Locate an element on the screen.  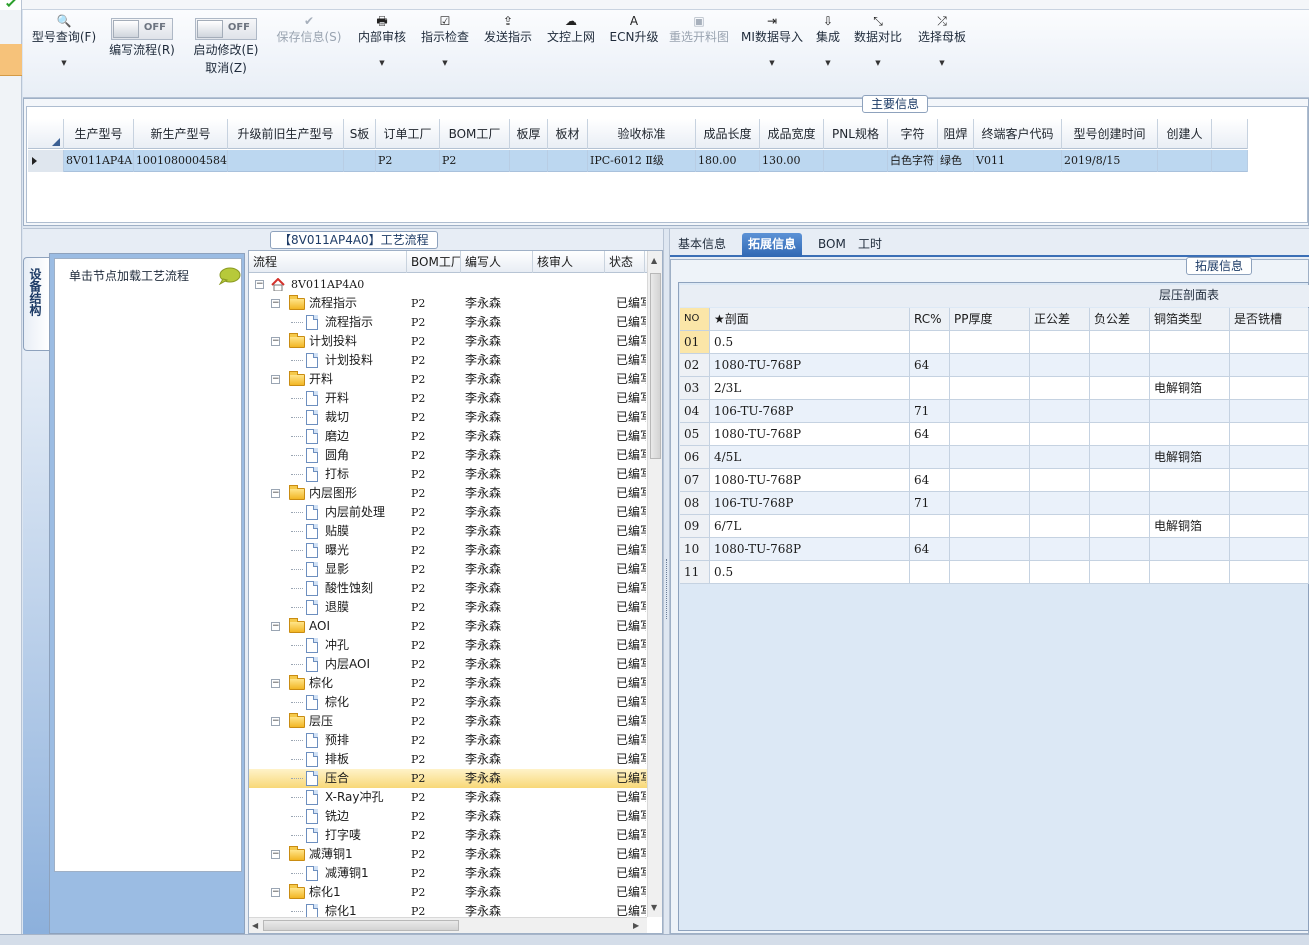
lamination-row: 02 1080-TU-768P 64 is located at coordinates (994, 365).